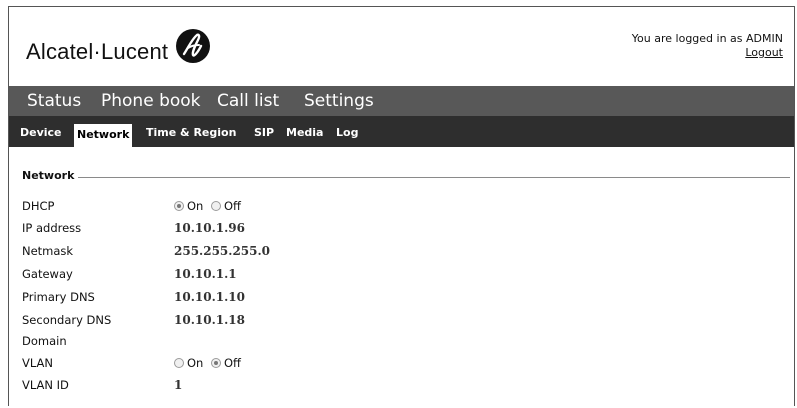 This screenshot has height=408, width=797. Describe the element at coordinates (232, 363) in the screenshot. I see `vlan-off-label: Off` at that location.